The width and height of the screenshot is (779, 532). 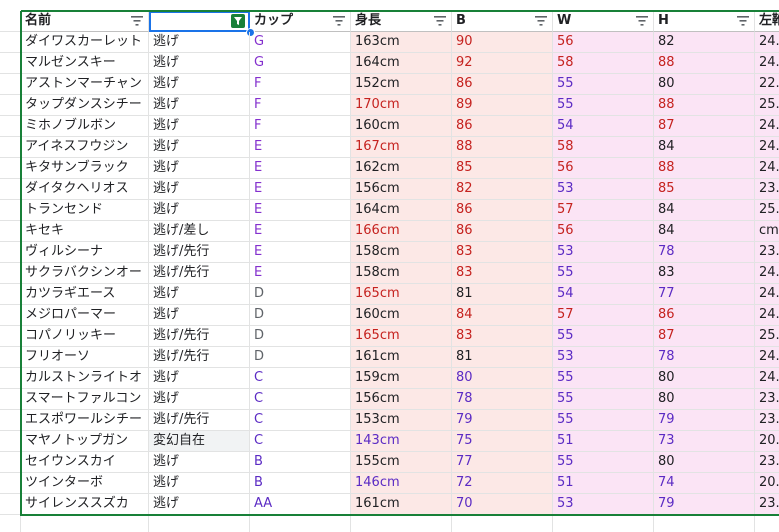 I want to click on table-cell: セイウンスカイ, so click(x=85, y=462).